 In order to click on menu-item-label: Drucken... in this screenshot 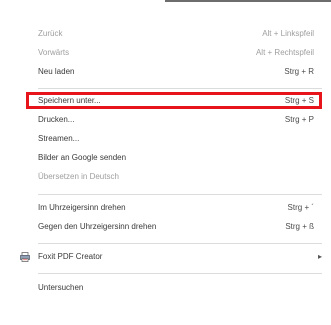, I will do `click(56, 119)`.